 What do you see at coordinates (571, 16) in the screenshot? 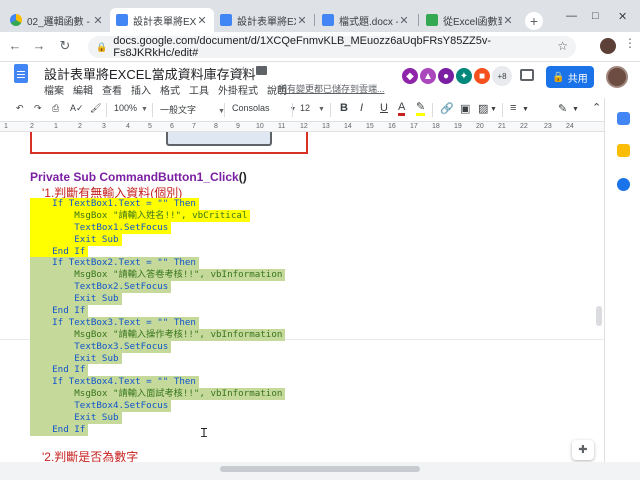
I see `minimize-button: —` at bounding box center [571, 16].